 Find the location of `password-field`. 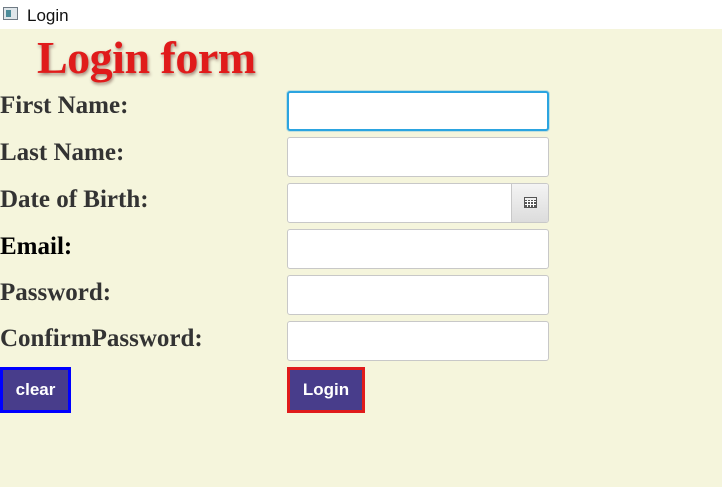

password-field is located at coordinates (418, 295).